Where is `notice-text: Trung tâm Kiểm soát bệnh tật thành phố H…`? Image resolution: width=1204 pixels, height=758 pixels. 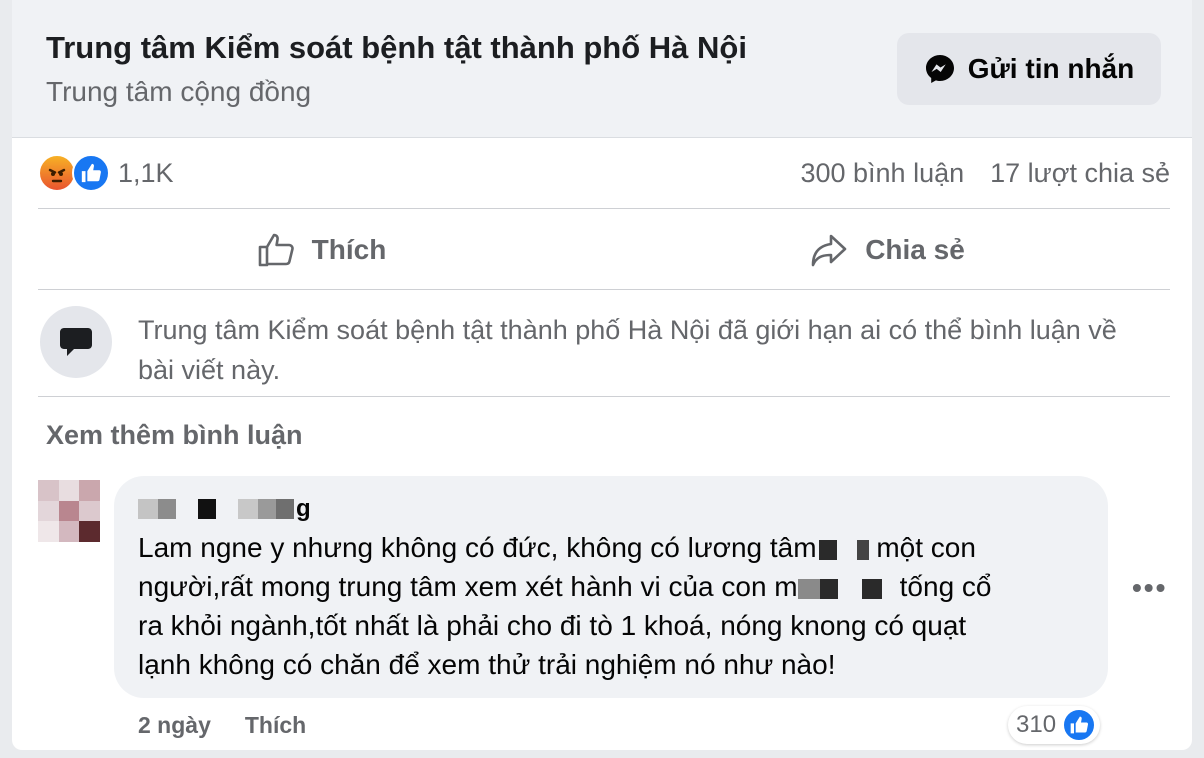 notice-text: Trung tâm Kiểm soát bệnh tật thành phố H… is located at coordinates (627, 350).